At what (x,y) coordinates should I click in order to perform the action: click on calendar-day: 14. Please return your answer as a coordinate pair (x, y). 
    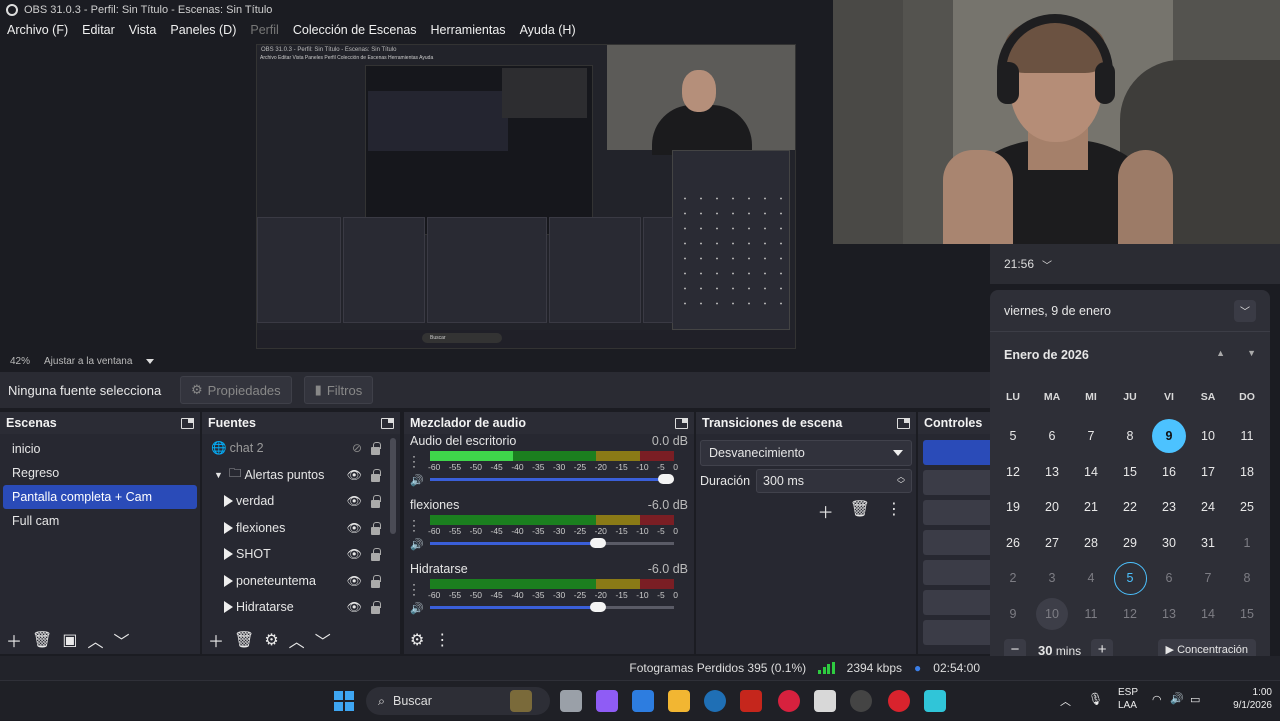
    Looking at the image, I should click on (1208, 614).